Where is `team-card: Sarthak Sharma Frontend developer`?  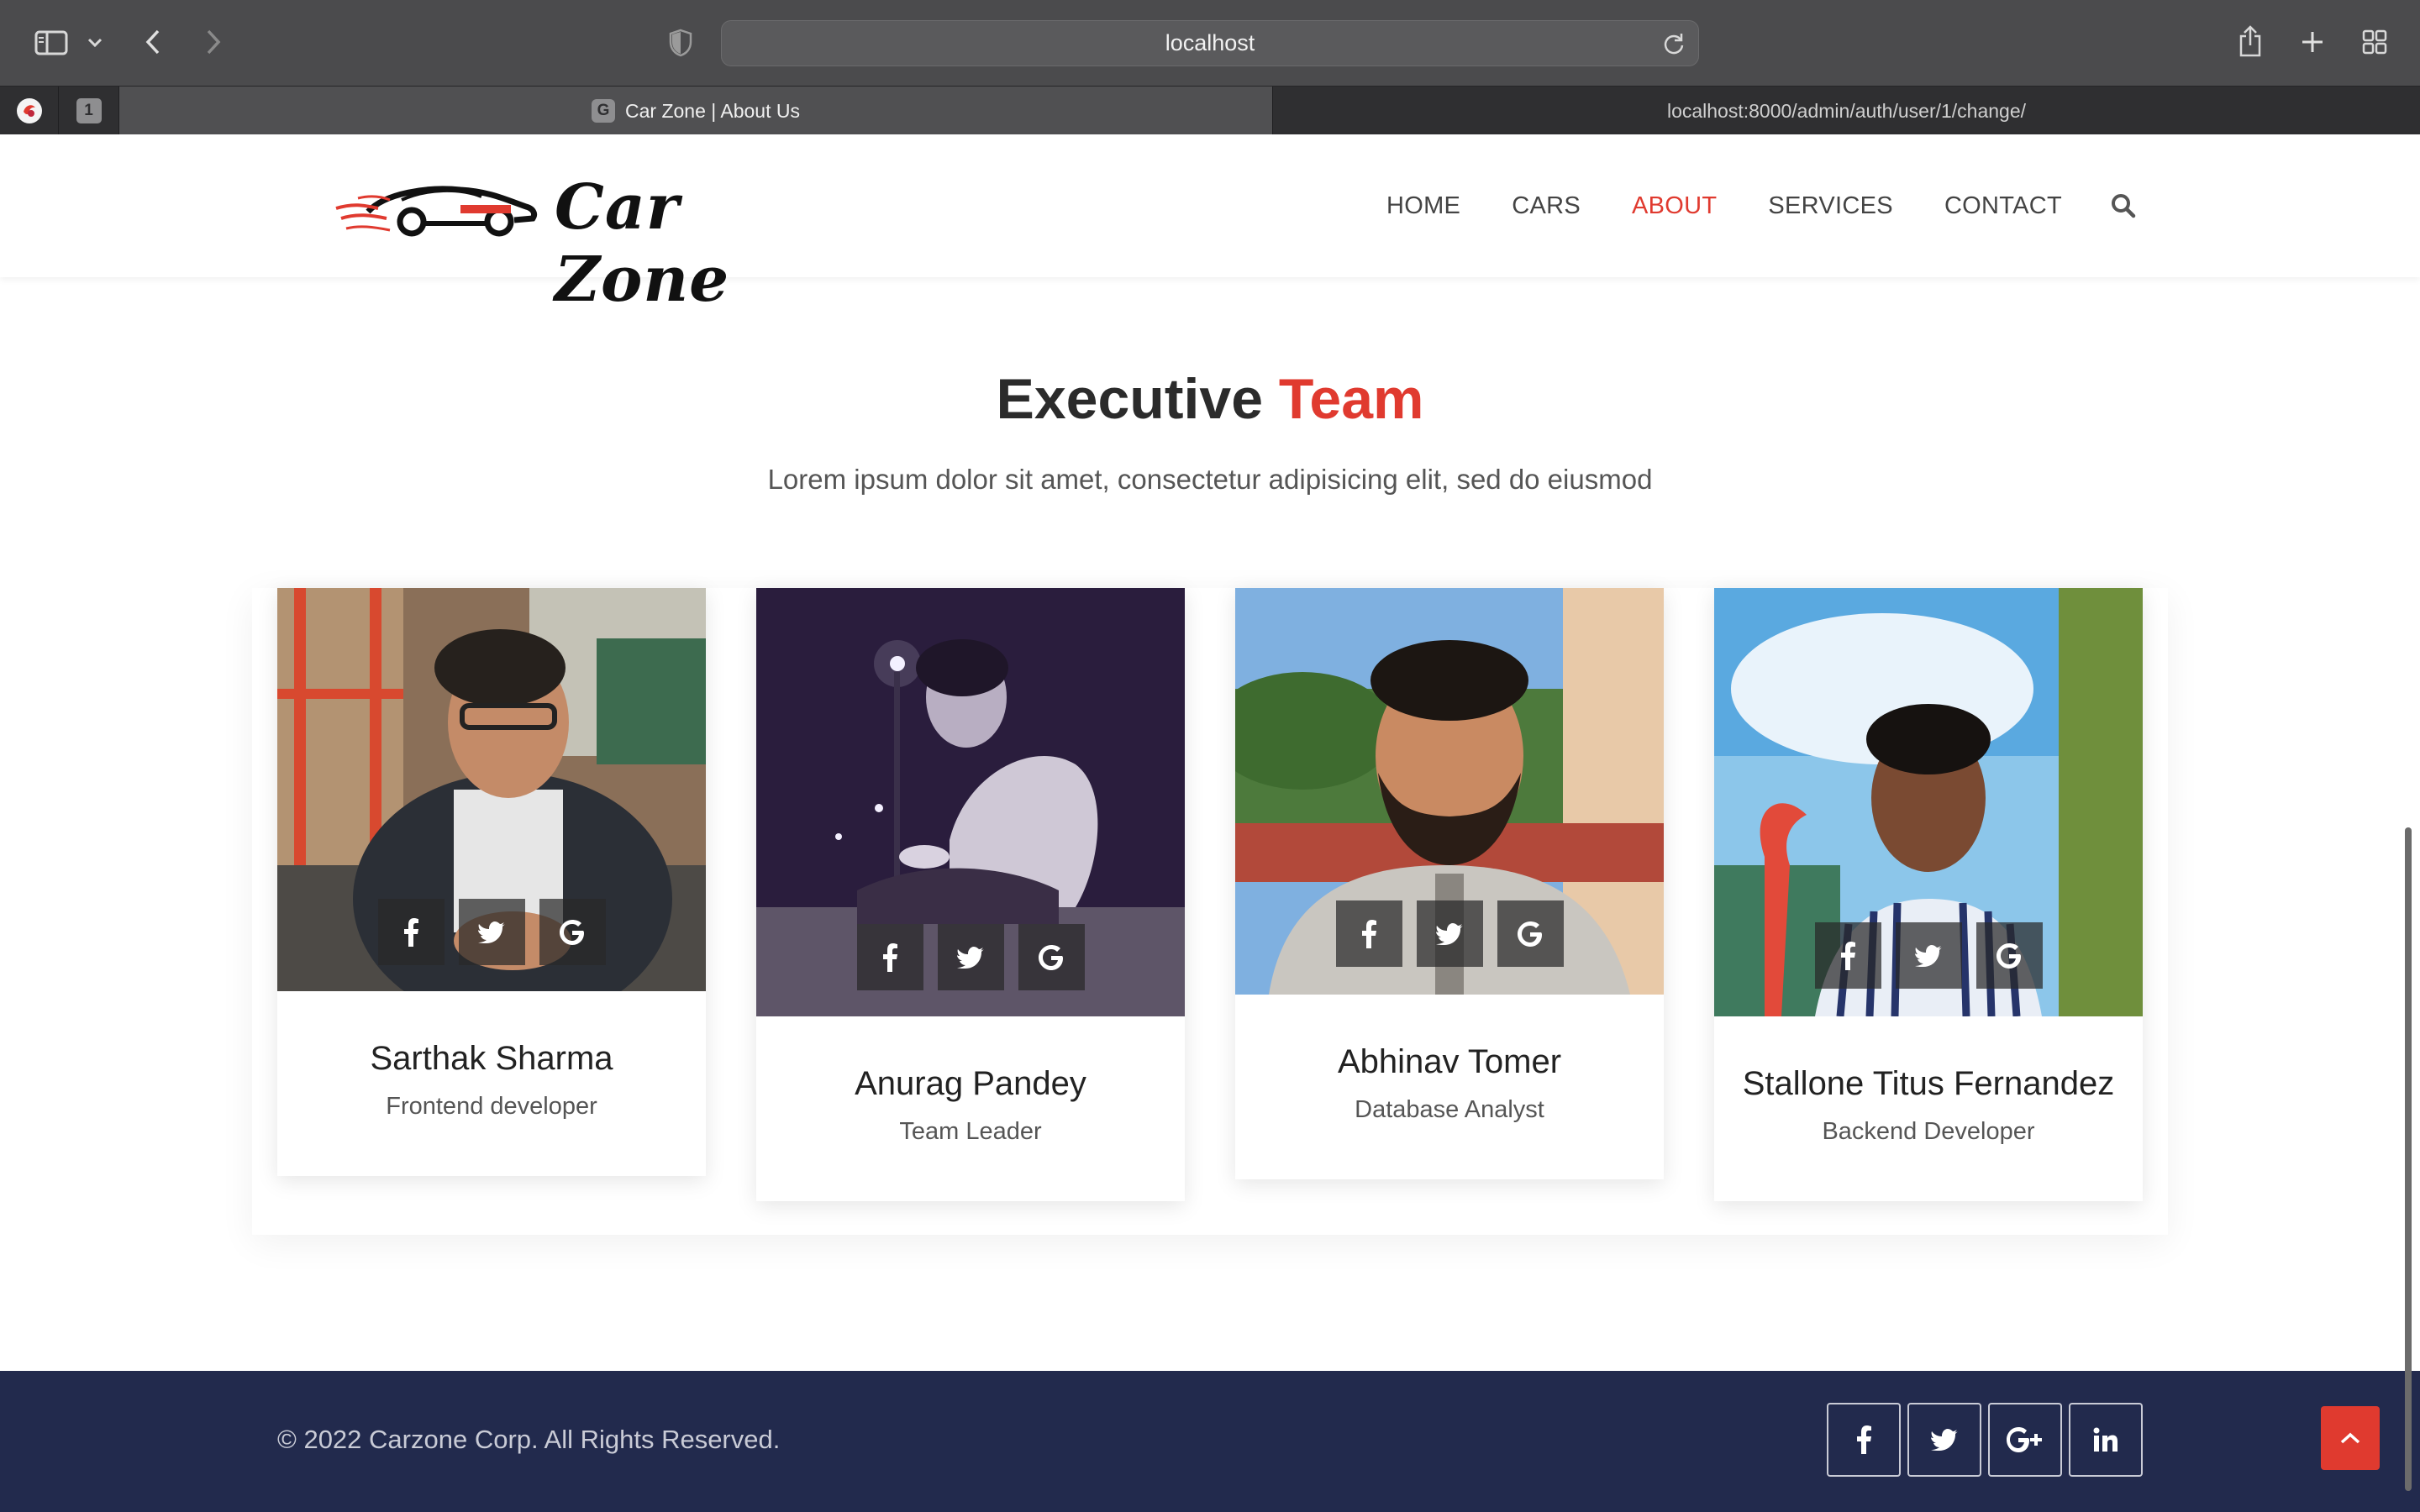 team-card: Sarthak Sharma Frontend developer is located at coordinates (492, 882).